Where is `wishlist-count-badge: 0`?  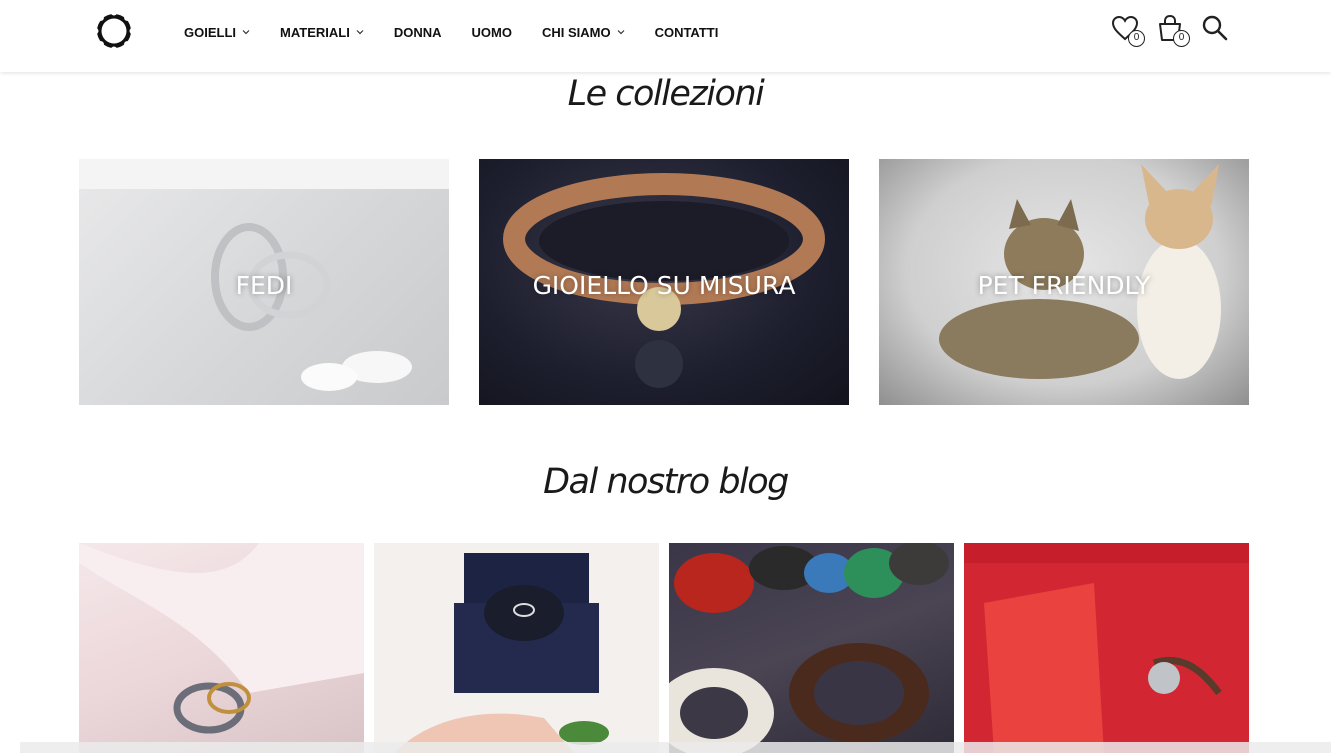 wishlist-count-badge: 0 is located at coordinates (1136, 38).